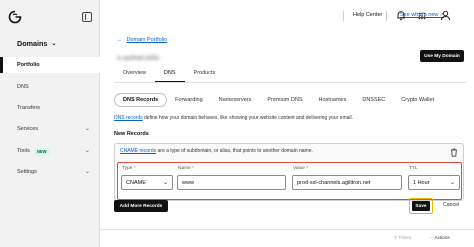 The width and height of the screenshot is (474, 247). What do you see at coordinates (347, 182) in the screenshot?
I see `value-input: prod-ssl-channels.agilitron.net` at bounding box center [347, 182].